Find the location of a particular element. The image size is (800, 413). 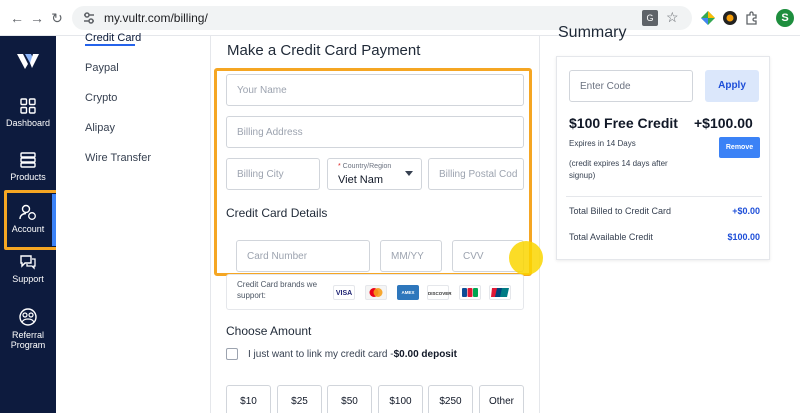

reload-icon: ↻ is located at coordinates (57, 18).